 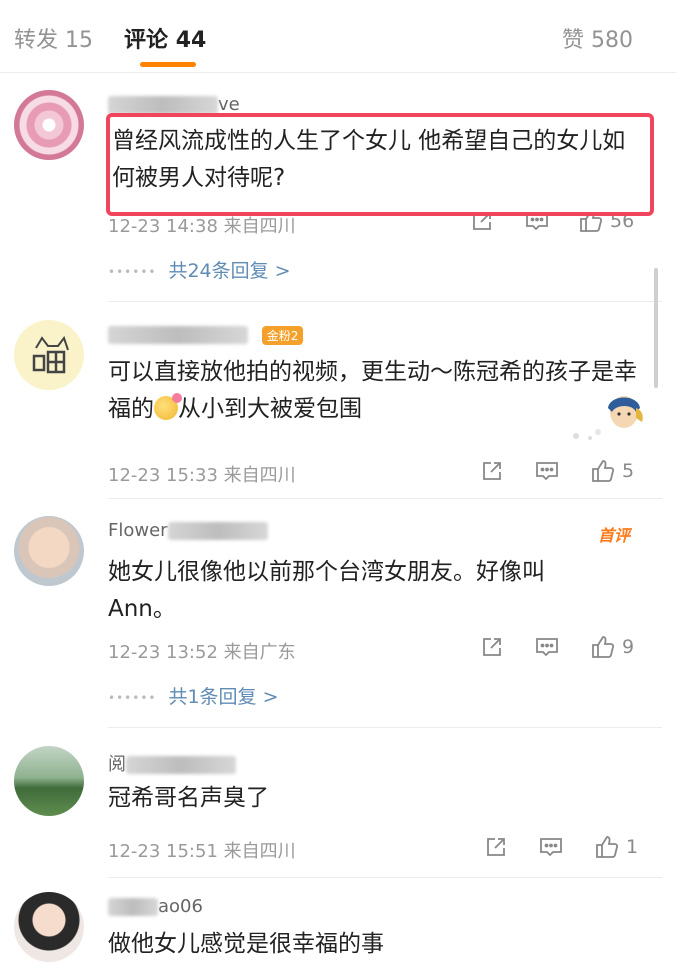 I want to click on comment-time: 12-23 14:38, so click(x=163, y=226).